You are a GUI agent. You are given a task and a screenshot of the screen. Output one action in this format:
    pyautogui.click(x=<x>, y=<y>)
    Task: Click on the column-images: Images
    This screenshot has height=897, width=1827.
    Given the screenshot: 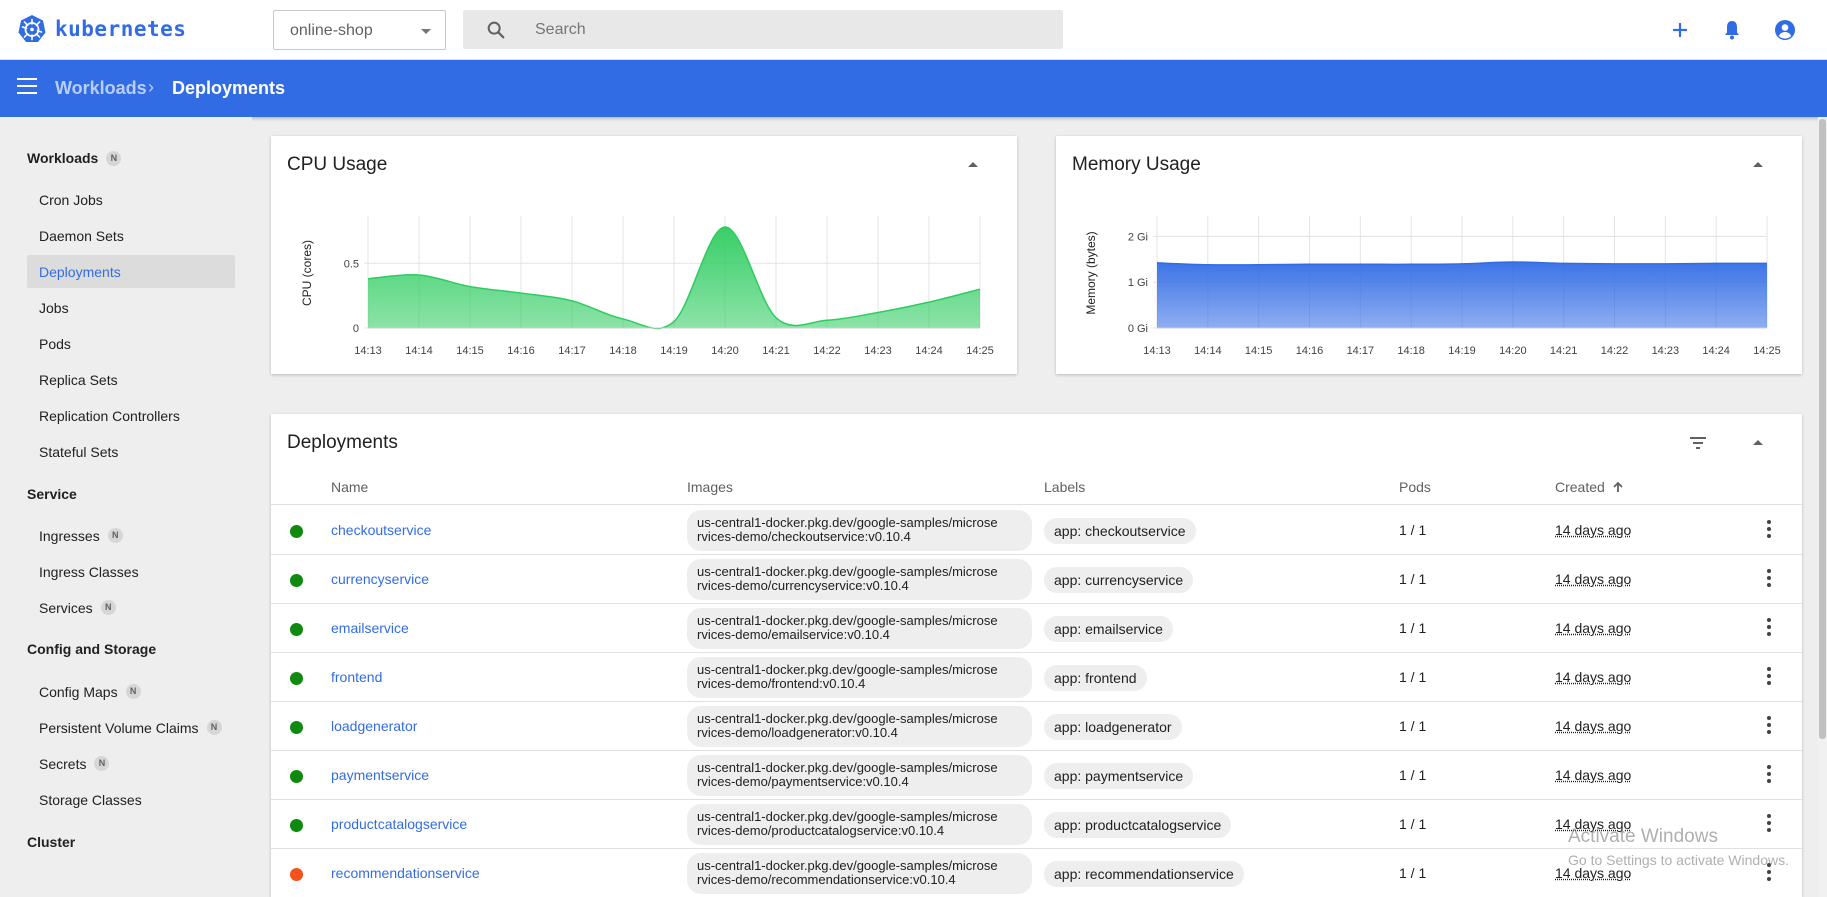 What is the action you would take?
    pyautogui.click(x=710, y=487)
    